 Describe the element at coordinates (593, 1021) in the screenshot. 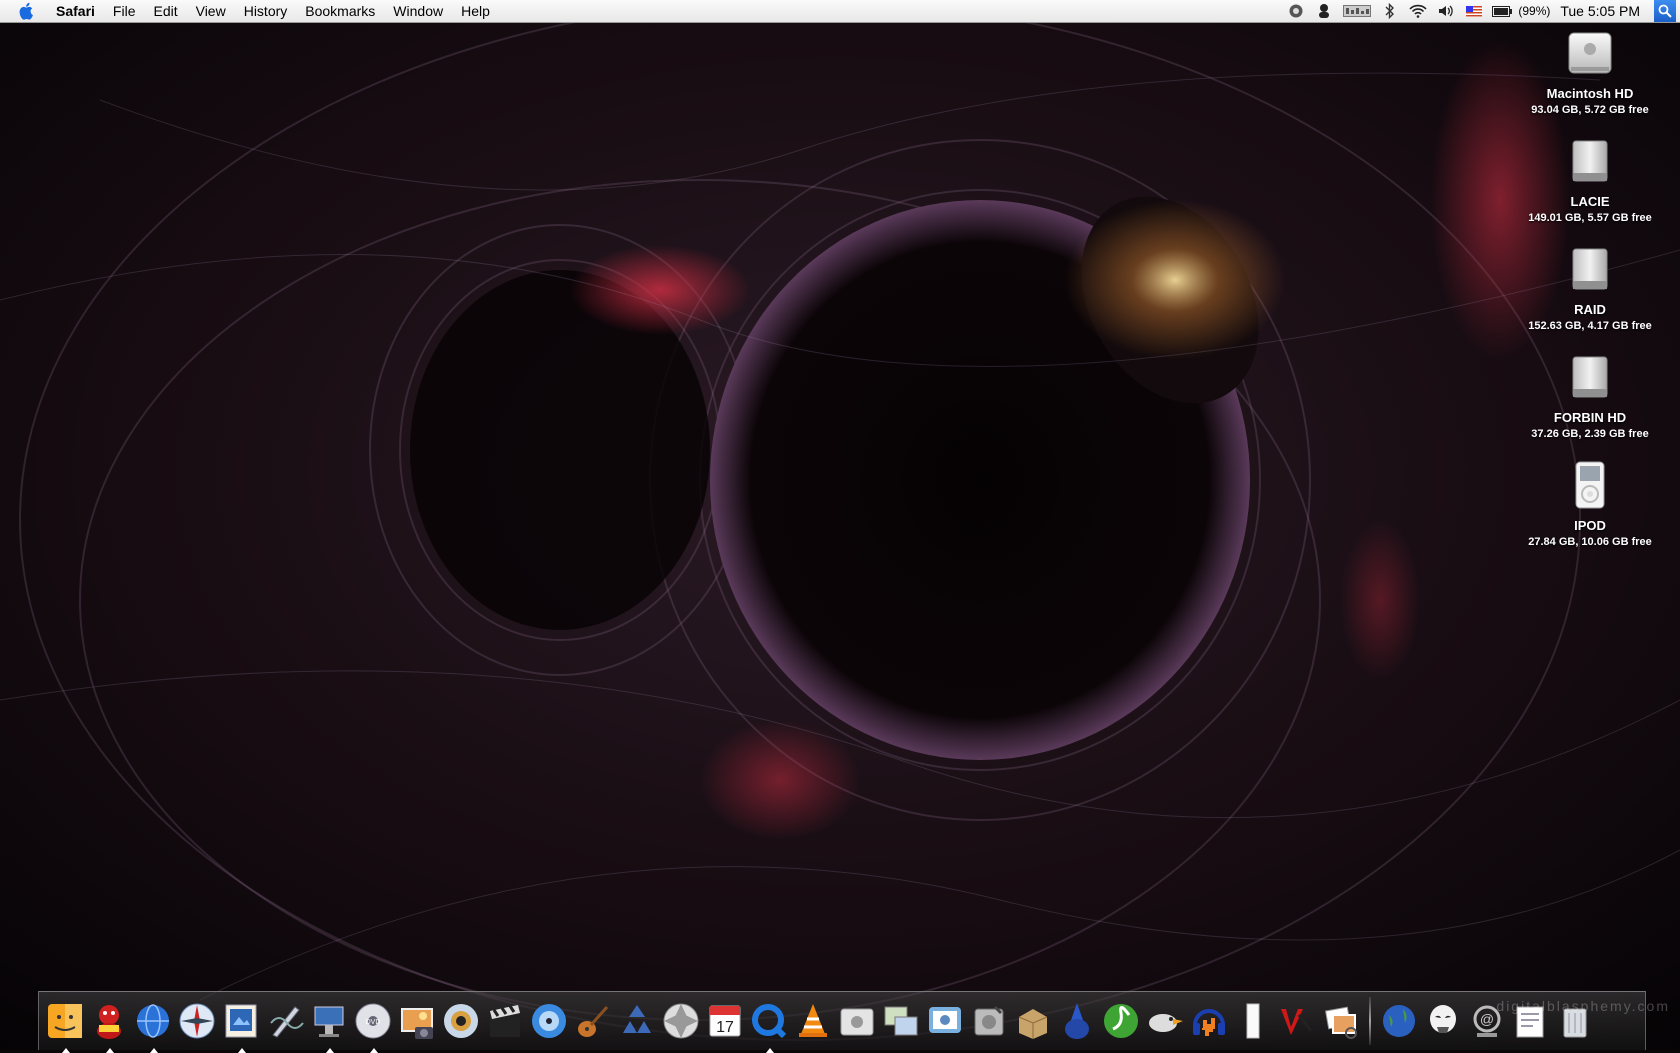

I see `garageband-guitar-icon` at that location.